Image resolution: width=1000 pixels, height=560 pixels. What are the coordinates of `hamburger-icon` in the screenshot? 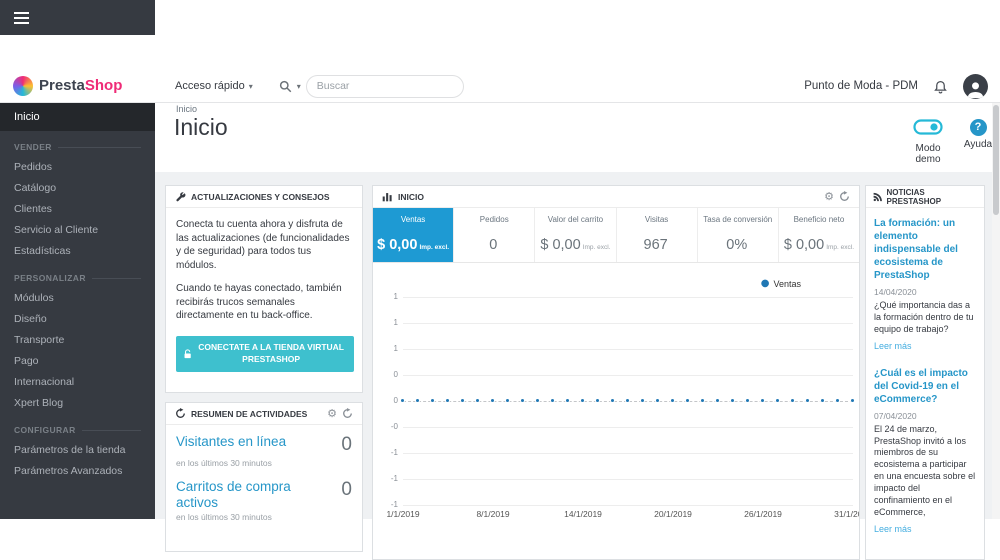 It's located at (21, 12).